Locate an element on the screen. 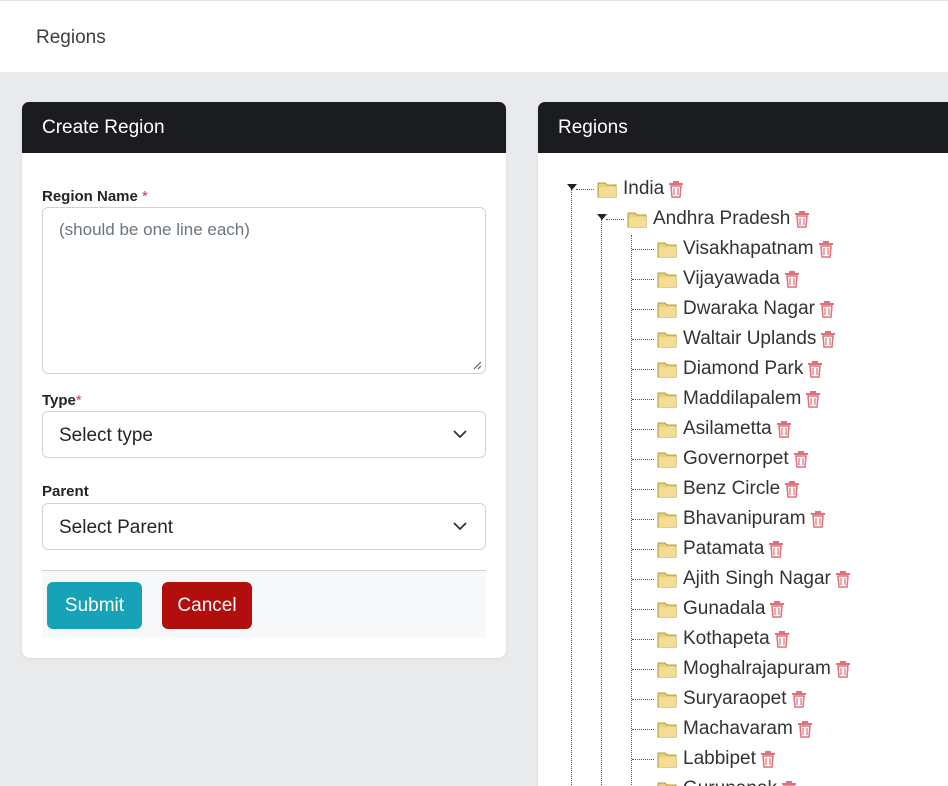  tree-node-dwaraka-nagar: Dwaraka Nagar is located at coordinates (745, 309).